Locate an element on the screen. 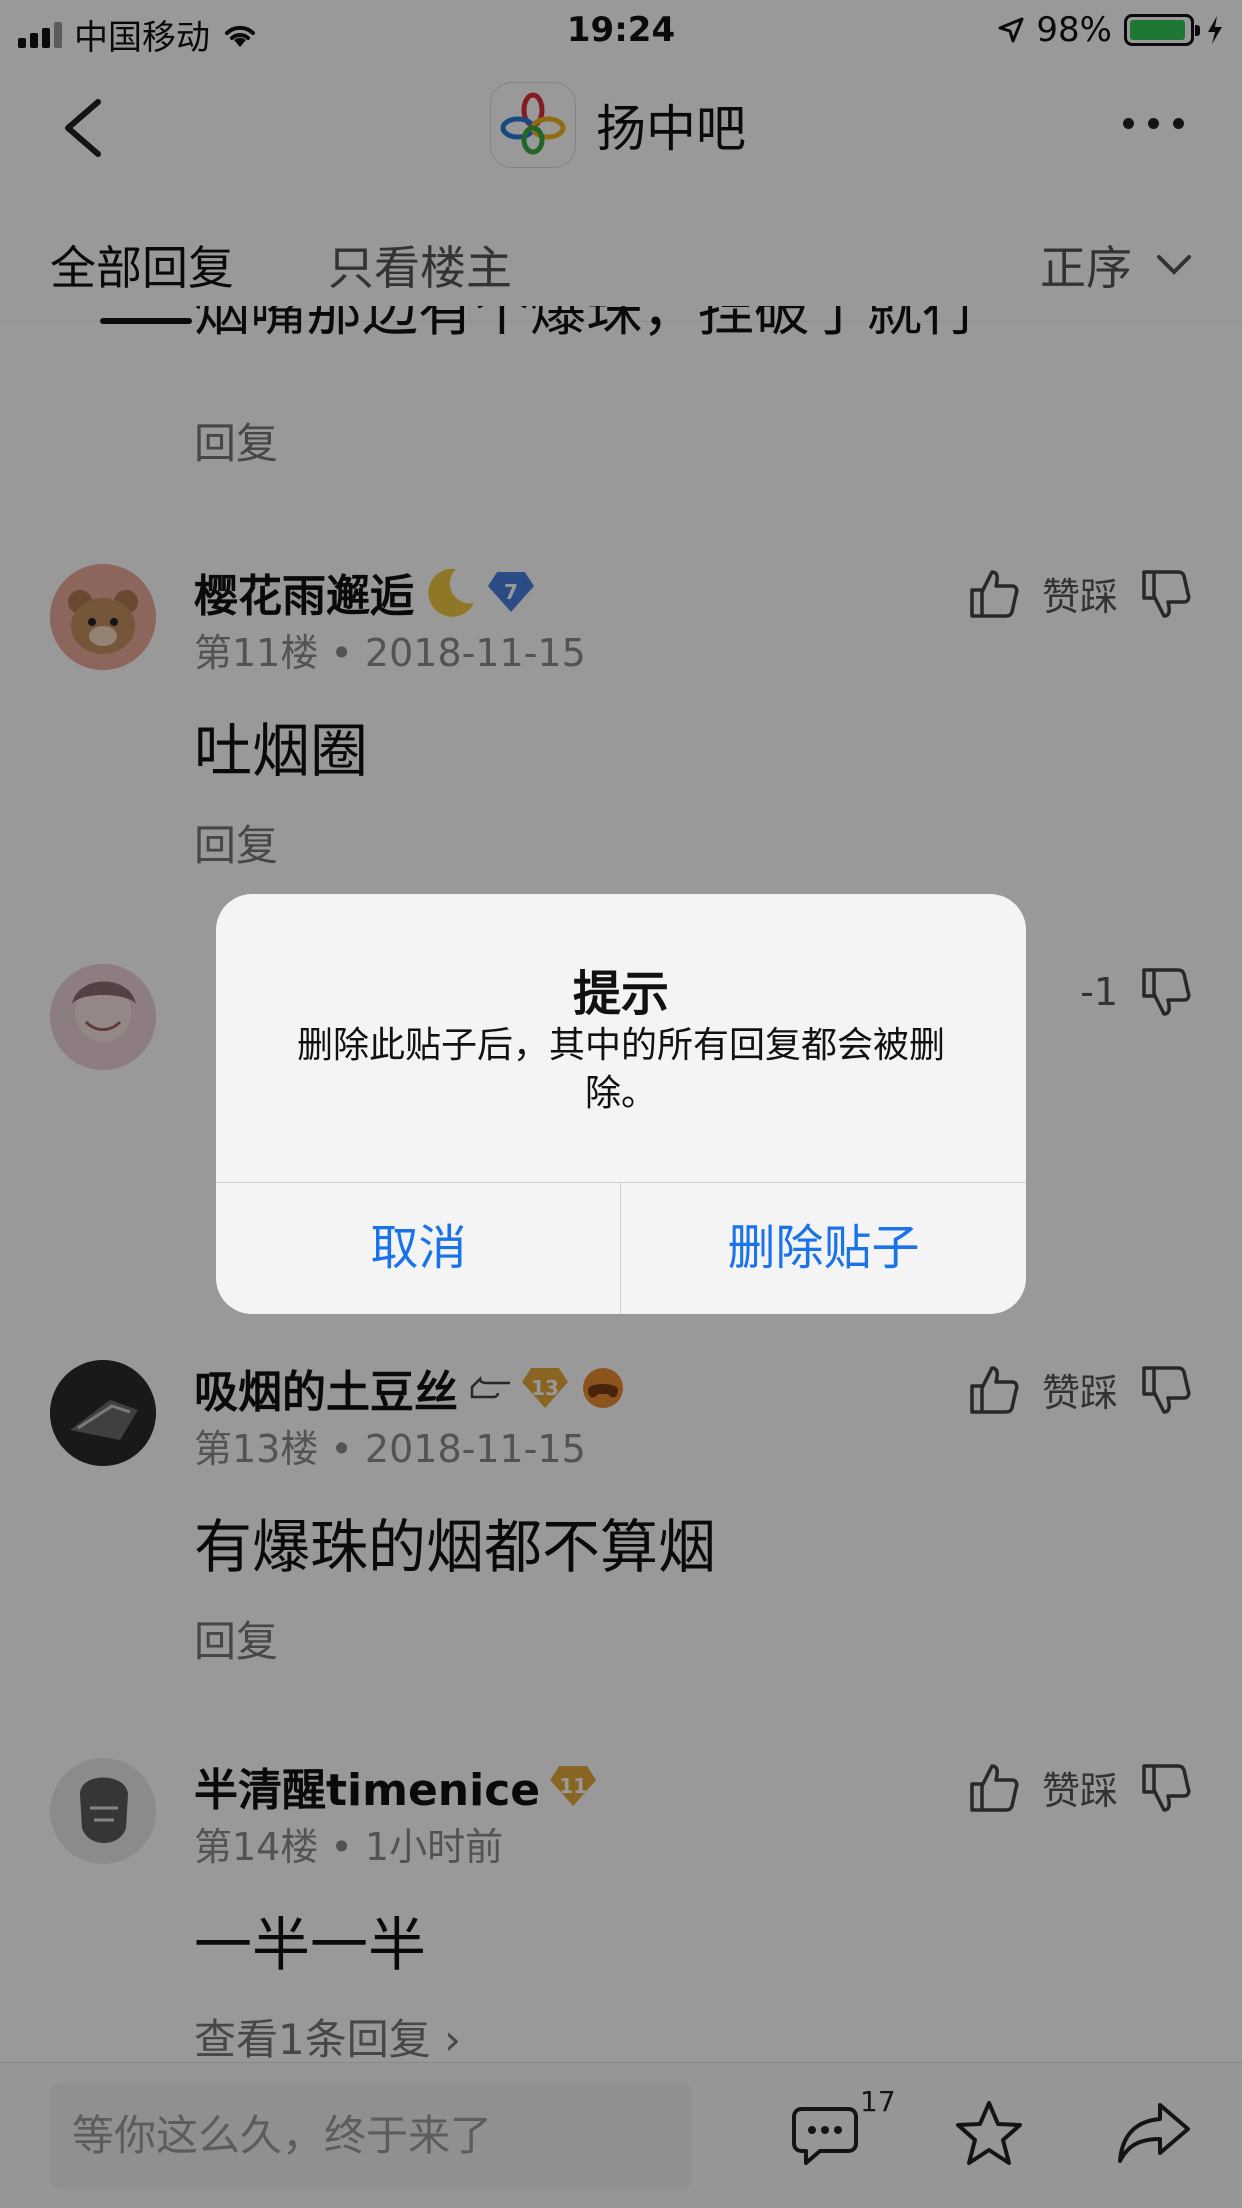  delete-confirm-dialog: 提示 删除此贴子后，其中的所有回复都会被删除。 取消 删除贴子 is located at coordinates (621, 1104).